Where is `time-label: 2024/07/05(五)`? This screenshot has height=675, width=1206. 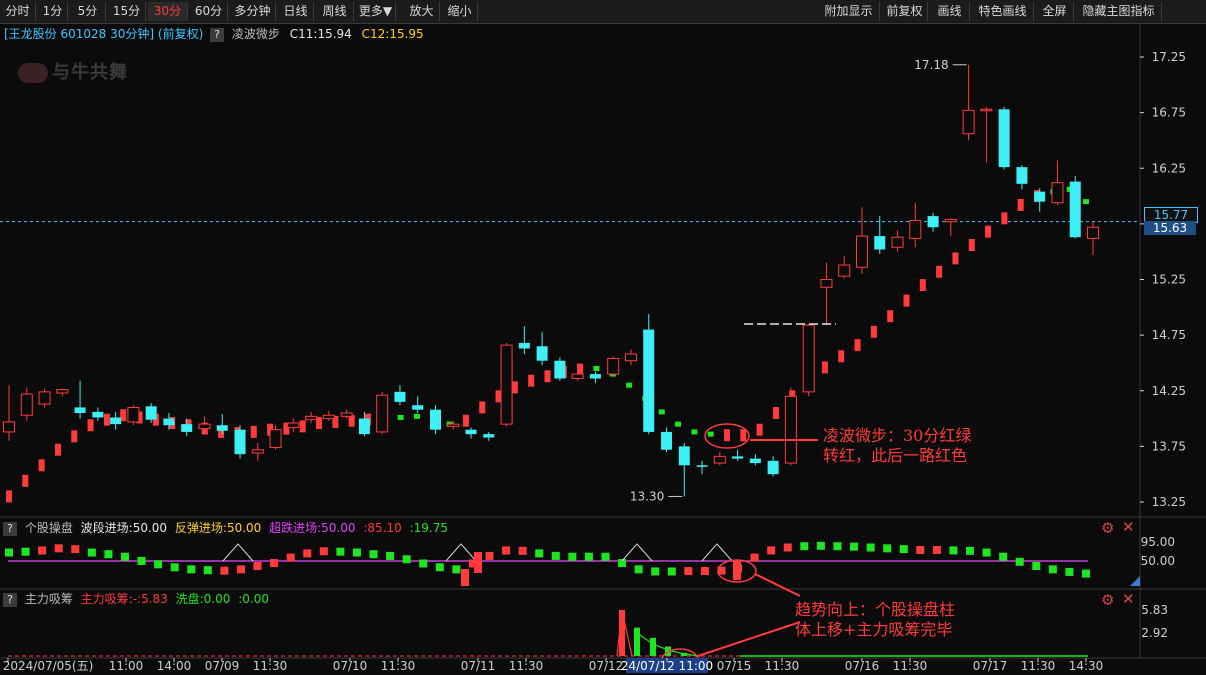 time-label: 2024/07/05(五) is located at coordinates (48, 666).